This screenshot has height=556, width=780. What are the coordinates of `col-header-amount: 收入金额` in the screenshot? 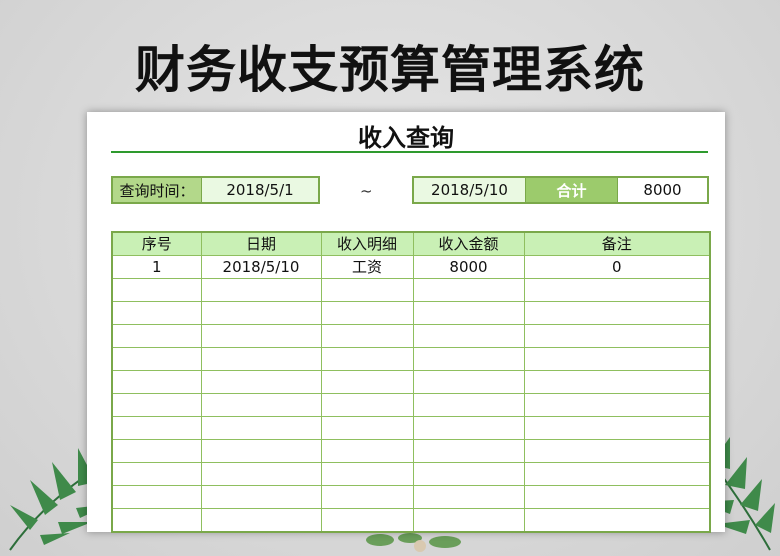 It's located at (468, 243).